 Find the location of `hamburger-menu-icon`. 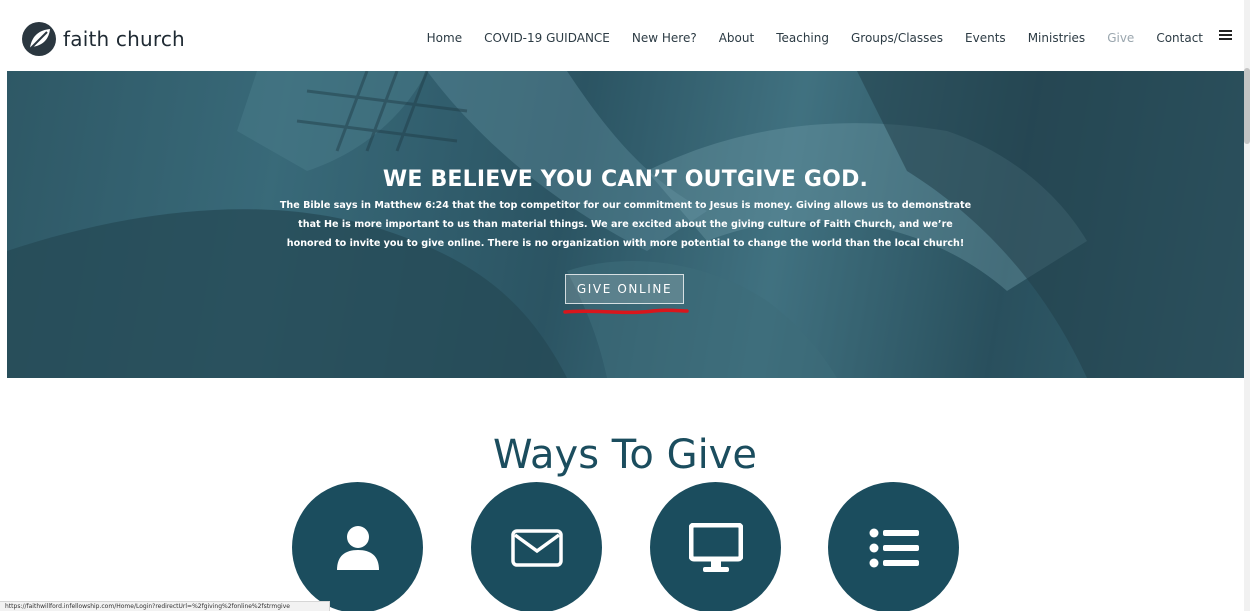

hamburger-menu-icon is located at coordinates (1225, 35).